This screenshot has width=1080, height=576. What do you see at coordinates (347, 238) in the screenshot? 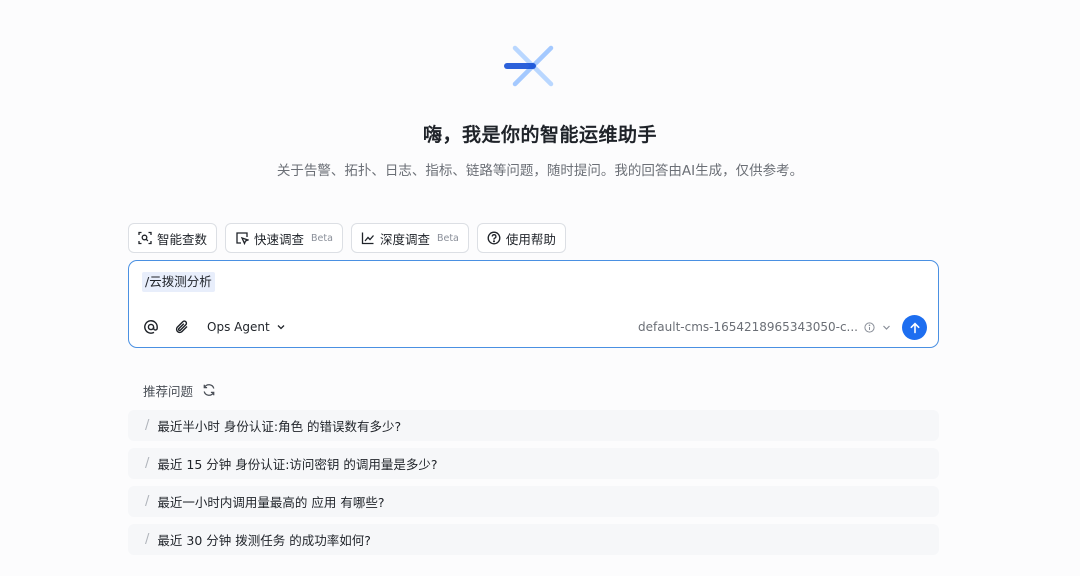
I see `mode-toolbar: 智能查数 快速调查 Beta 深度调查 Beta 使用帮助` at bounding box center [347, 238].